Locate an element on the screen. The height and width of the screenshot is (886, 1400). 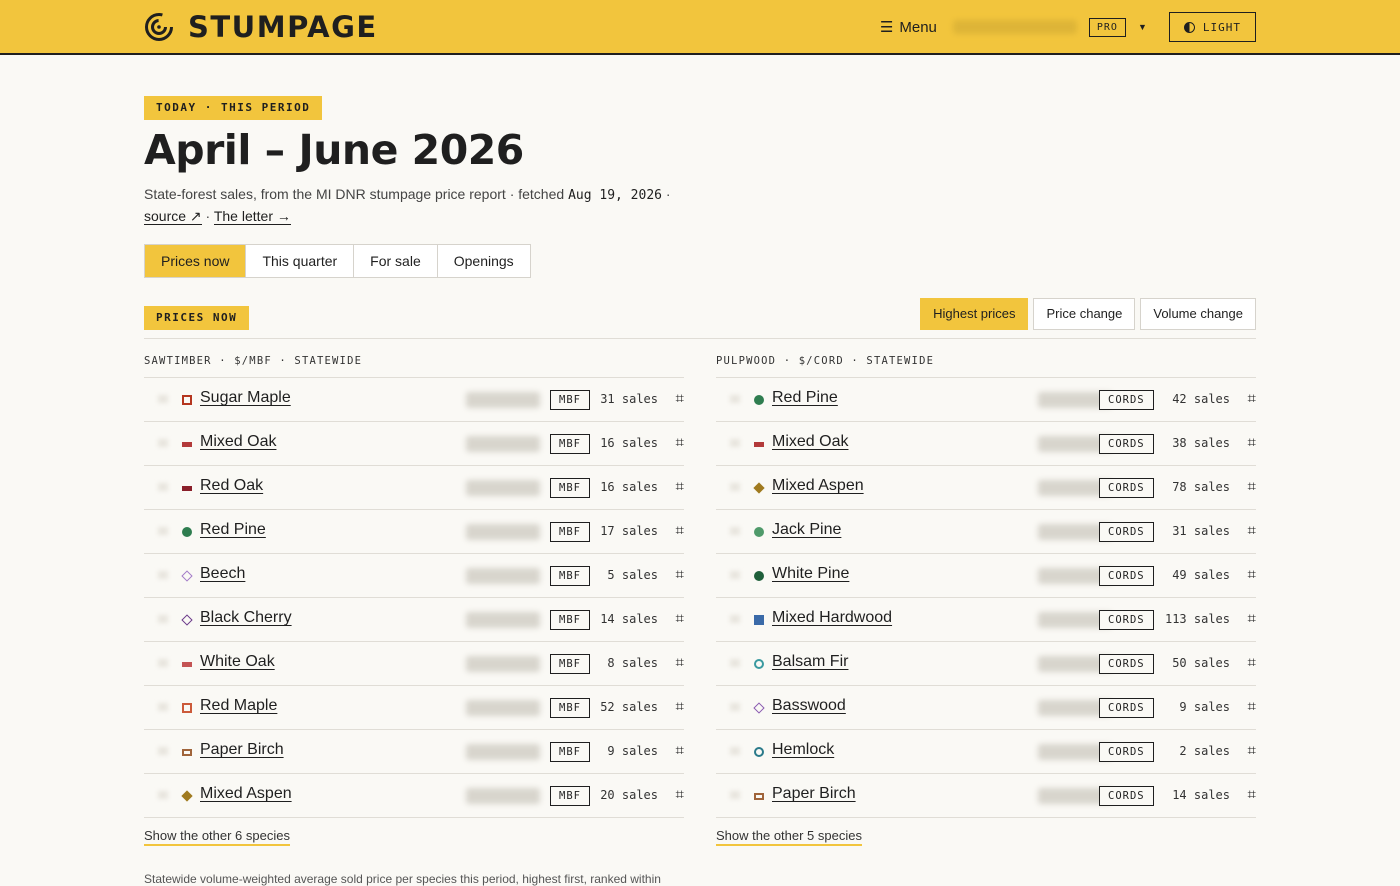
species-link: Basswood is located at coordinates (809, 706).